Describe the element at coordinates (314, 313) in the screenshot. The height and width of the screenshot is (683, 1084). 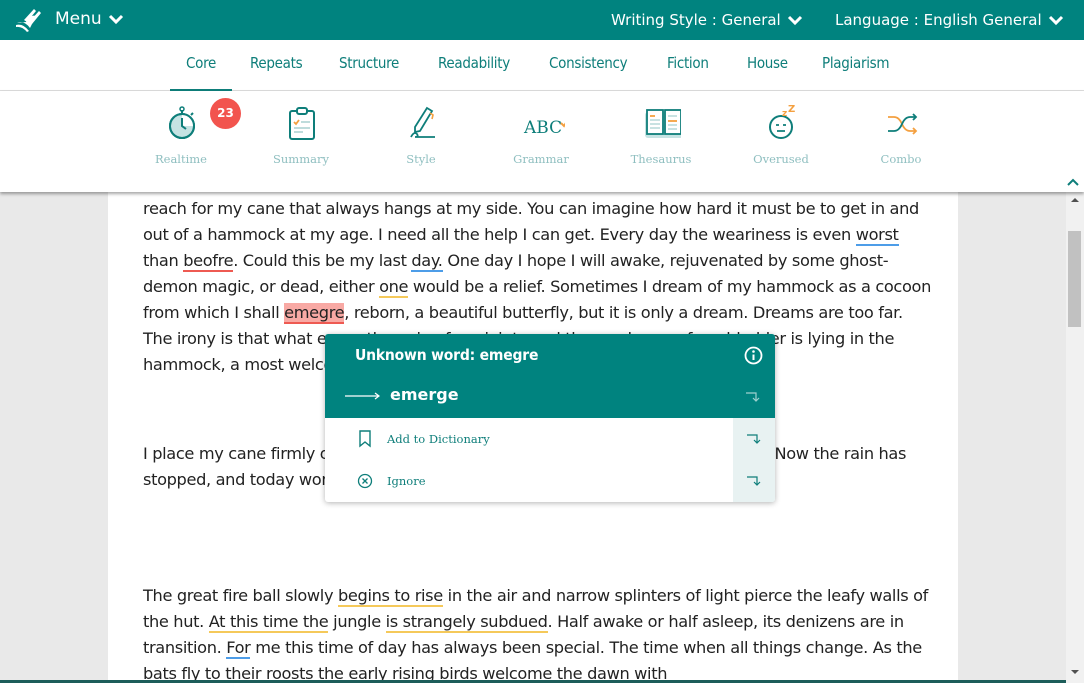
I see `selected-spelling-issue: emegre` at that location.